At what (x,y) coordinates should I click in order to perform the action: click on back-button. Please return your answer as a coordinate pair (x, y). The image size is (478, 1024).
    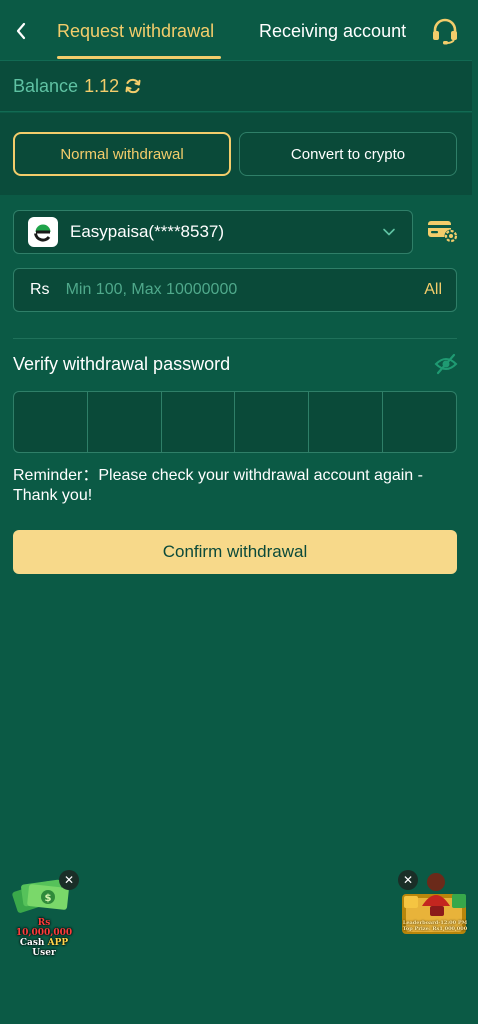
    Looking at the image, I should click on (21, 31).